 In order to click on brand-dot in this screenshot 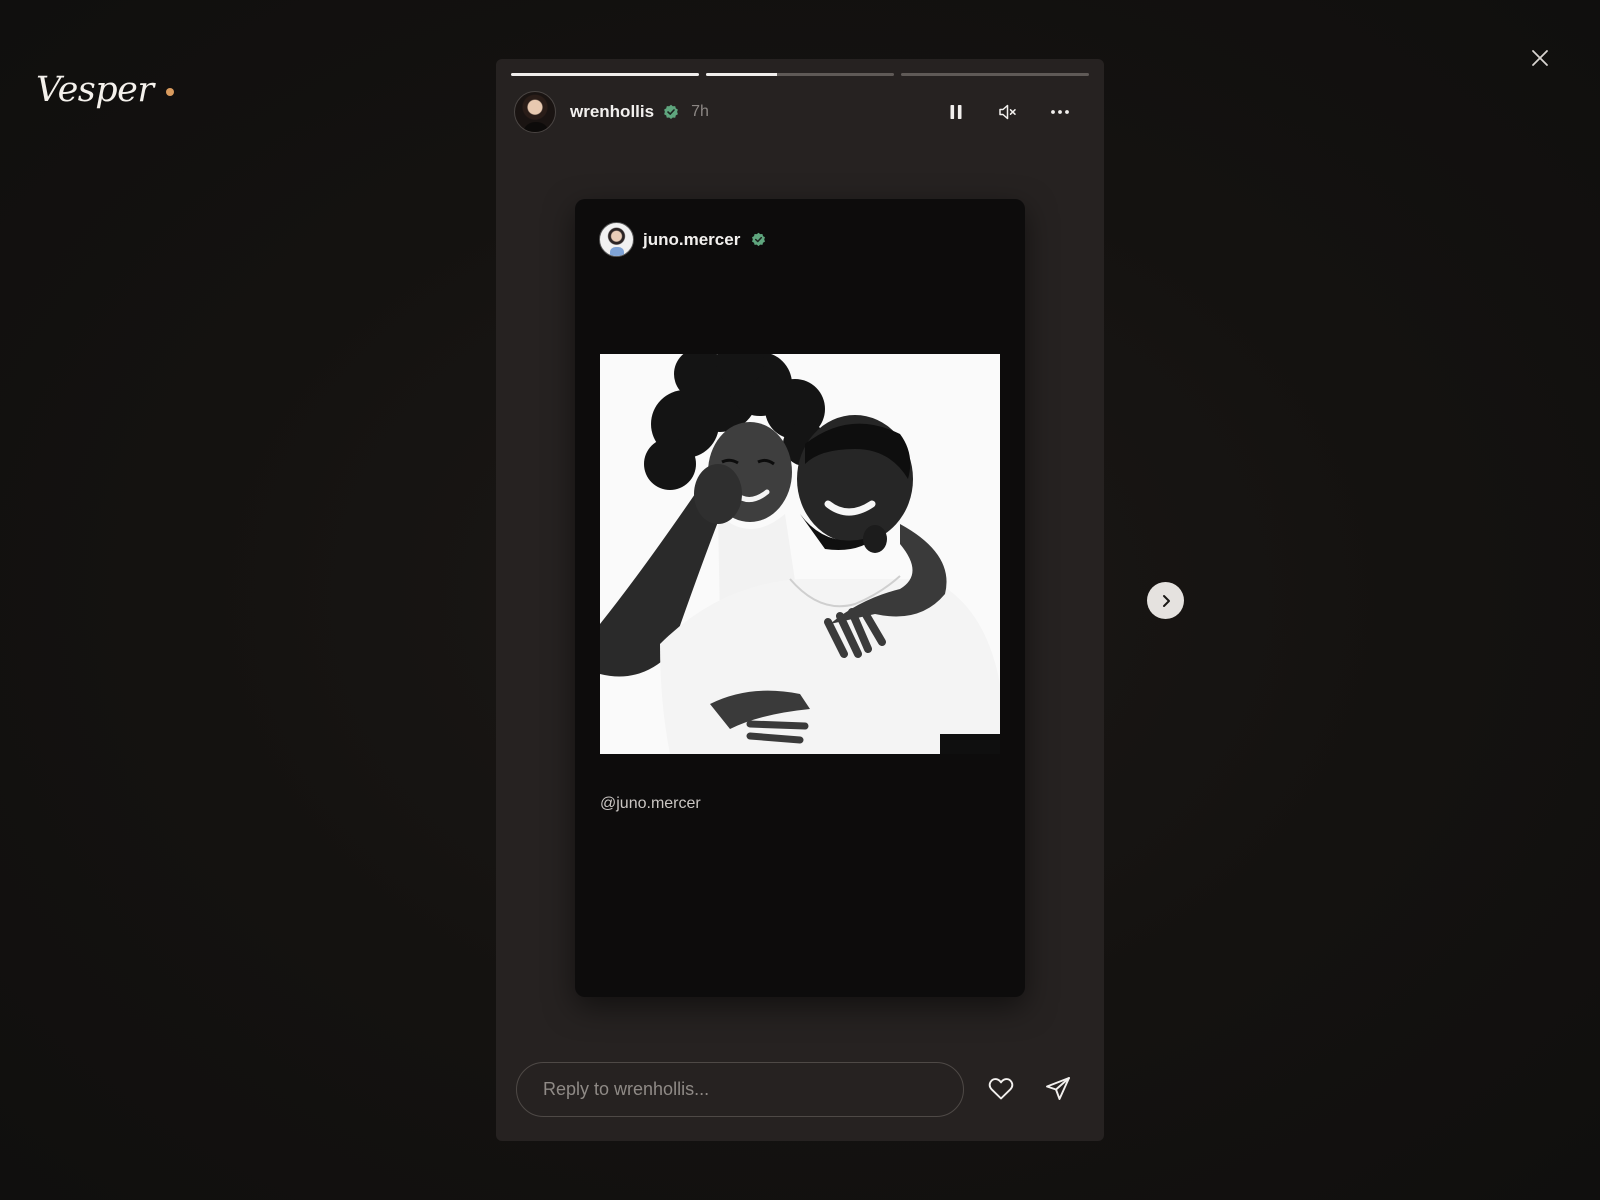, I will do `click(169, 92)`.